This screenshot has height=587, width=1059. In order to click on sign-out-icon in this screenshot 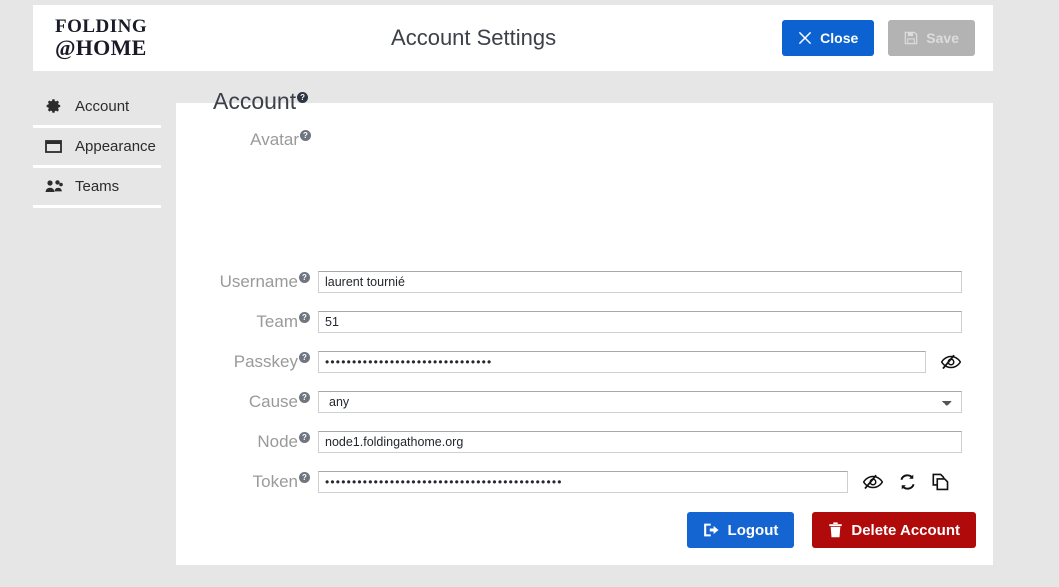, I will do `click(711, 530)`.